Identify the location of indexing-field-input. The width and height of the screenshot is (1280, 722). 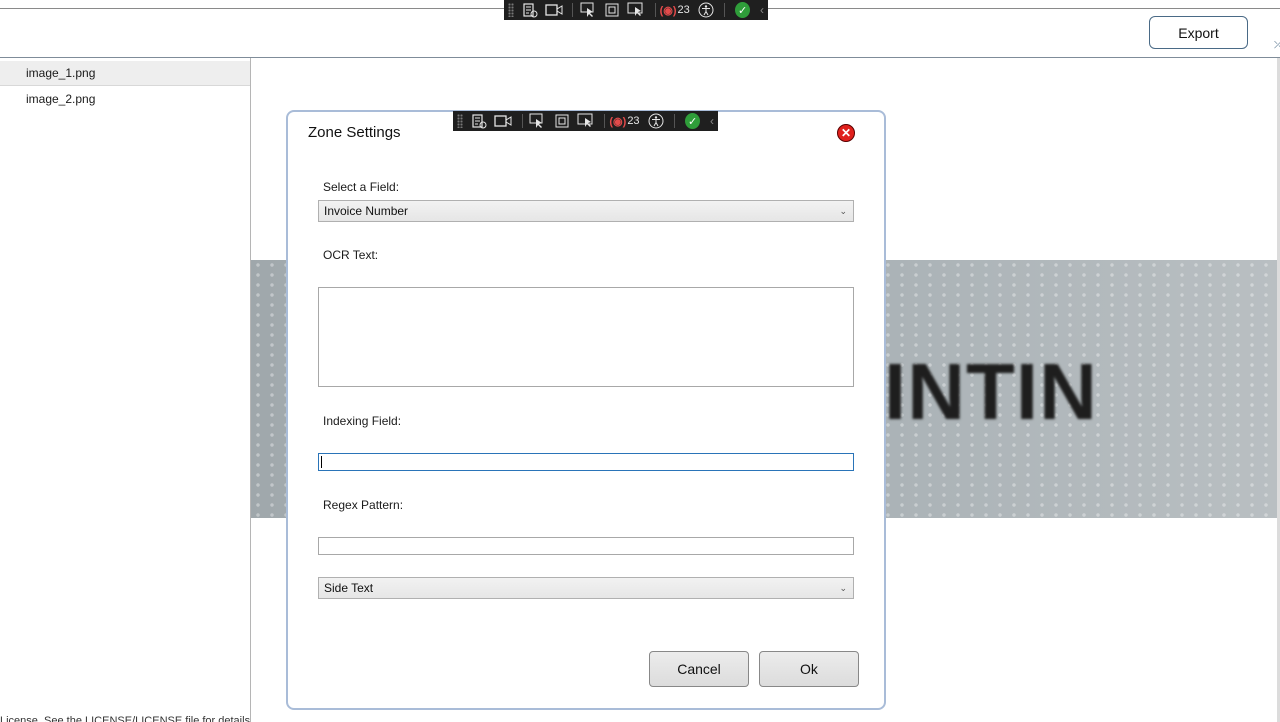
(586, 462).